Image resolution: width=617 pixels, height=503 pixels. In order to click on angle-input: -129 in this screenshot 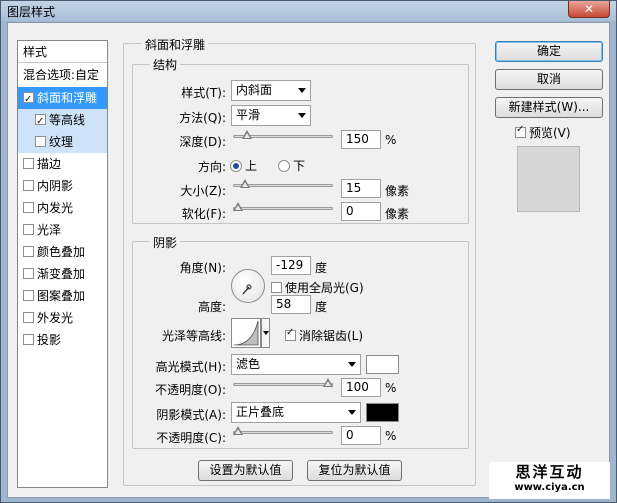, I will do `click(291, 265)`.